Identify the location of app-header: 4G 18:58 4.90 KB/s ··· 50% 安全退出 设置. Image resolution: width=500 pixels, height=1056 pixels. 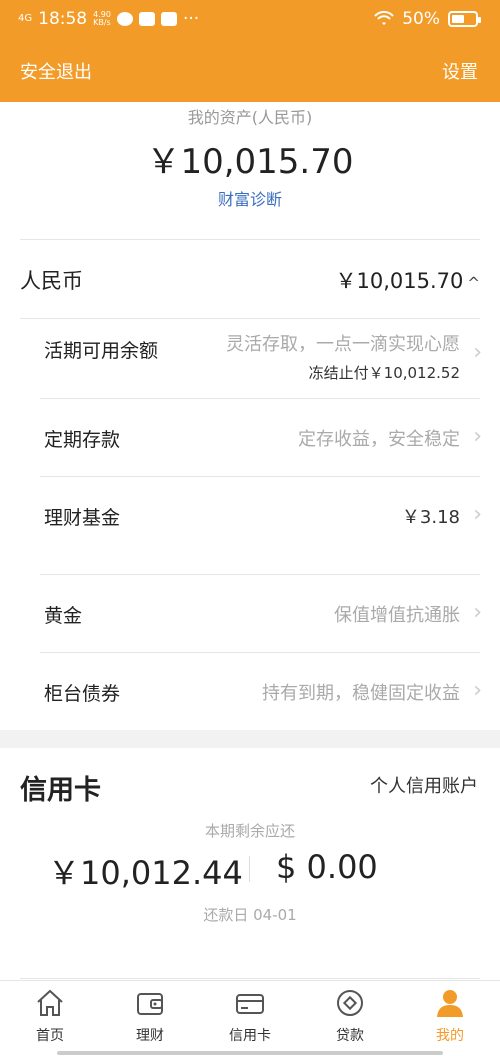
(250, 51).